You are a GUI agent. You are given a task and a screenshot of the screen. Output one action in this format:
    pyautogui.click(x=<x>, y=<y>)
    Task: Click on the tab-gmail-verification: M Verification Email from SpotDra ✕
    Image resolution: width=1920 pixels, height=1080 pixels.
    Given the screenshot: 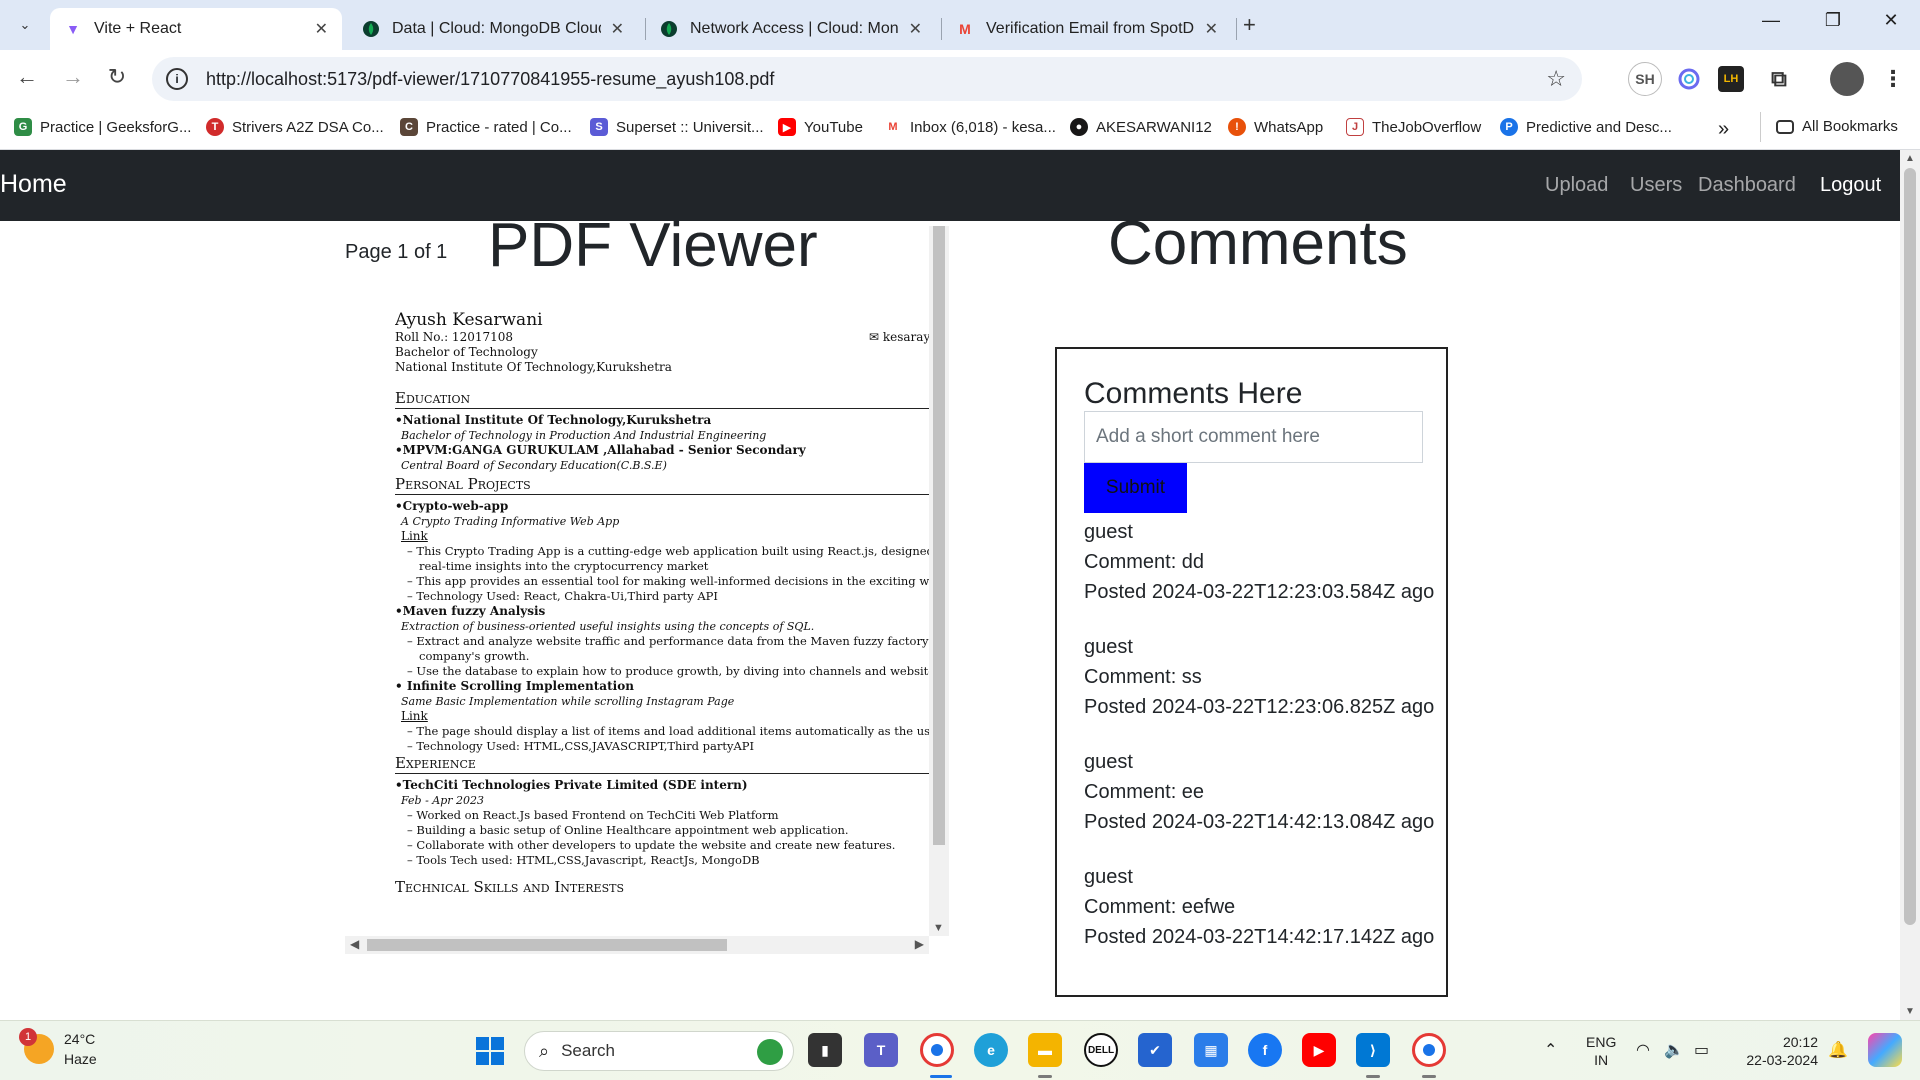 What is the action you would take?
    pyautogui.click(x=1087, y=29)
    